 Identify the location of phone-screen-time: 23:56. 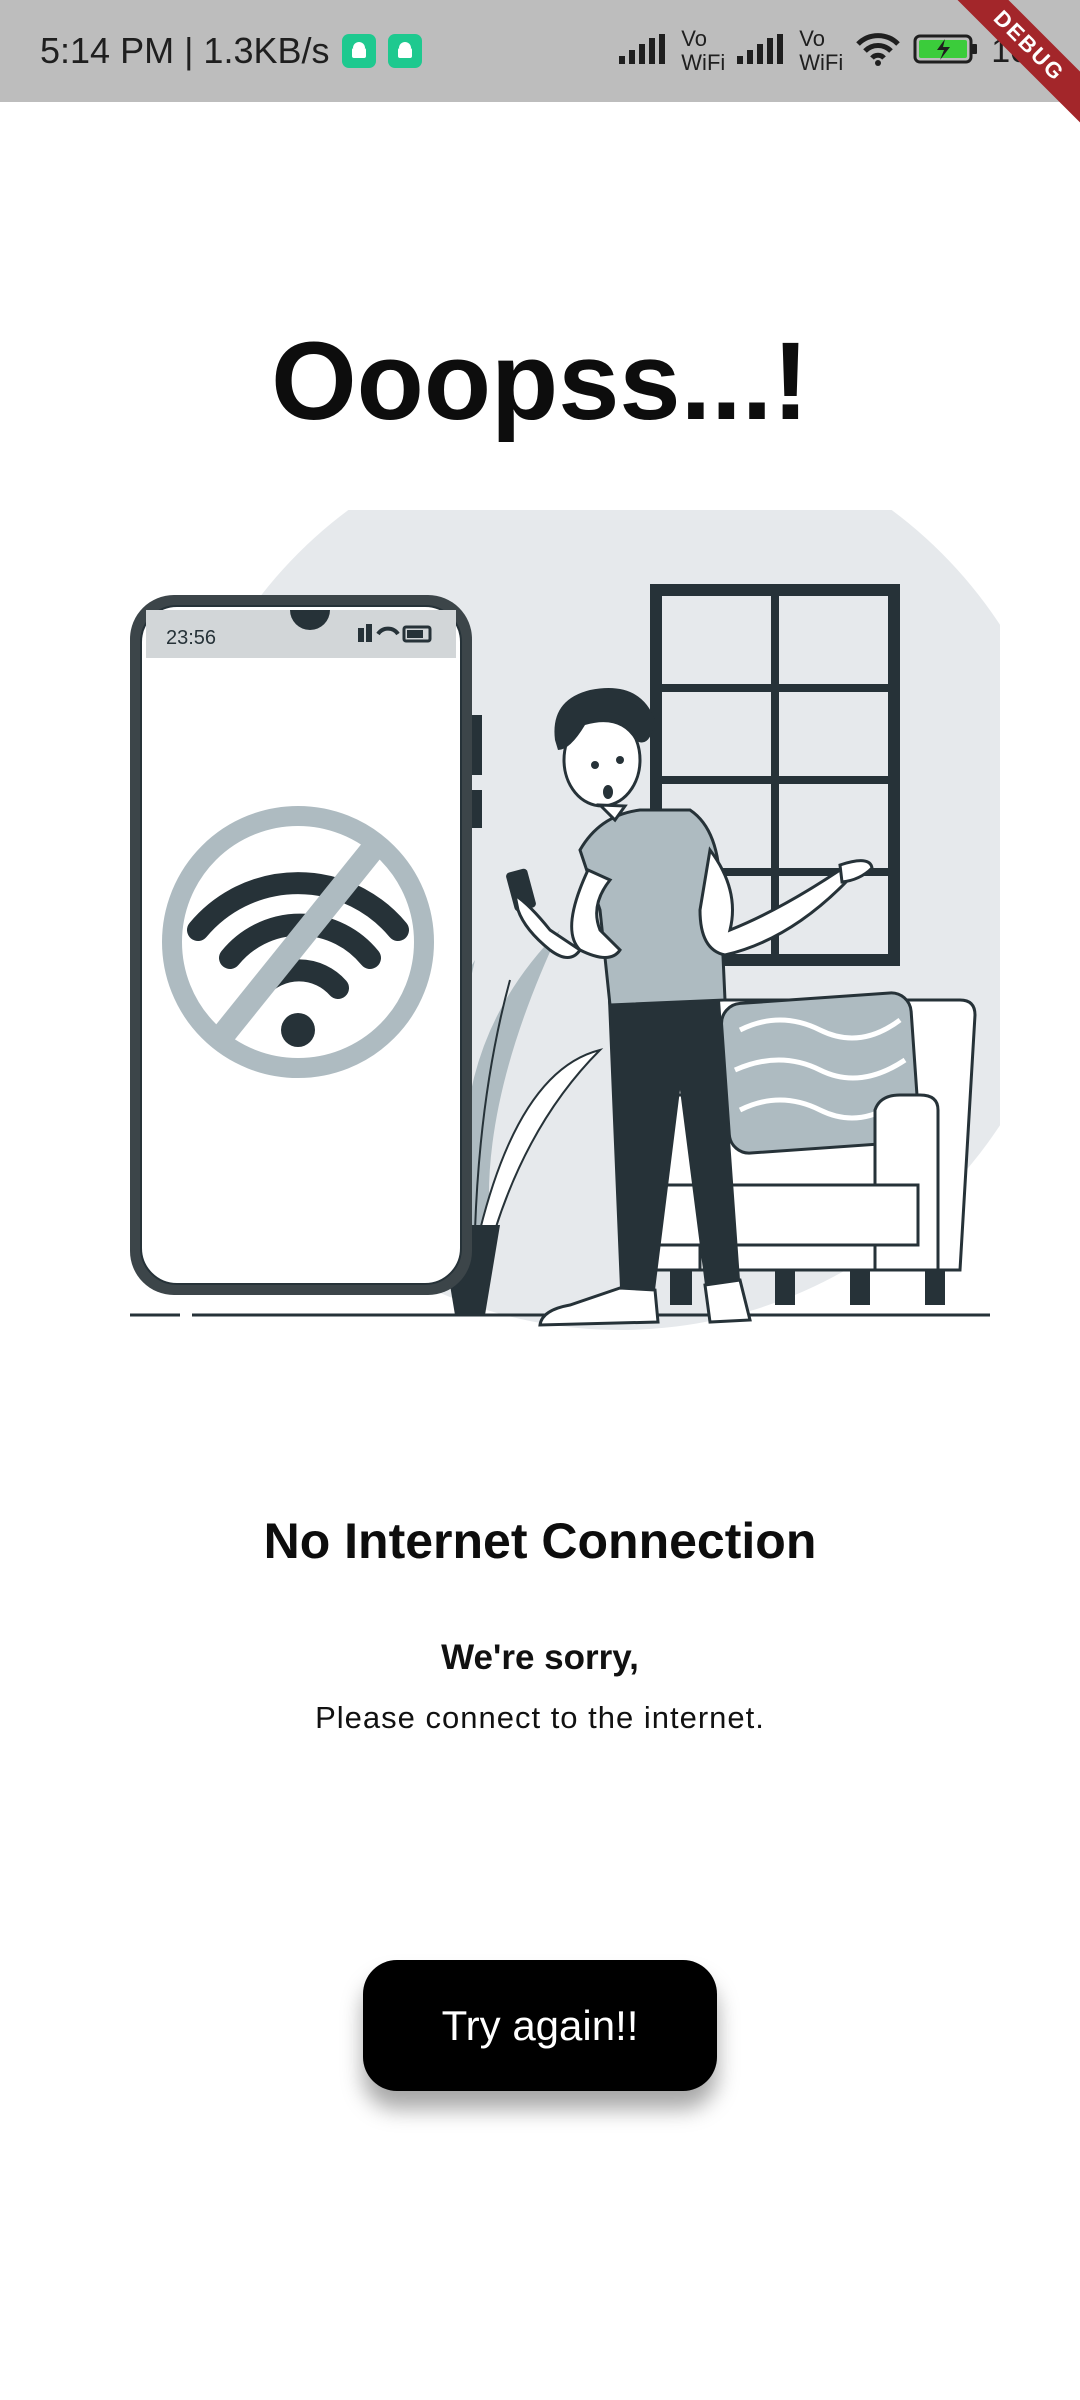
(191, 638).